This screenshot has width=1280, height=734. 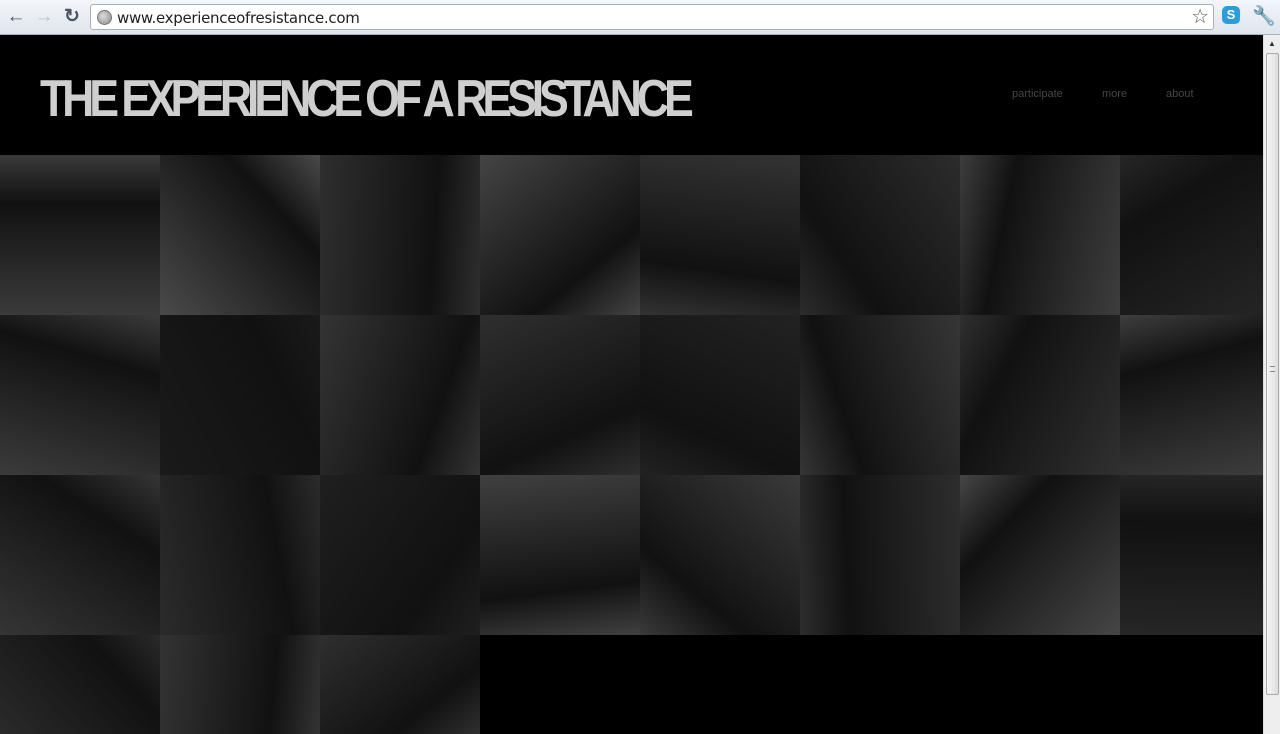 I want to click on globe-icon, so click(x=104, y=17).